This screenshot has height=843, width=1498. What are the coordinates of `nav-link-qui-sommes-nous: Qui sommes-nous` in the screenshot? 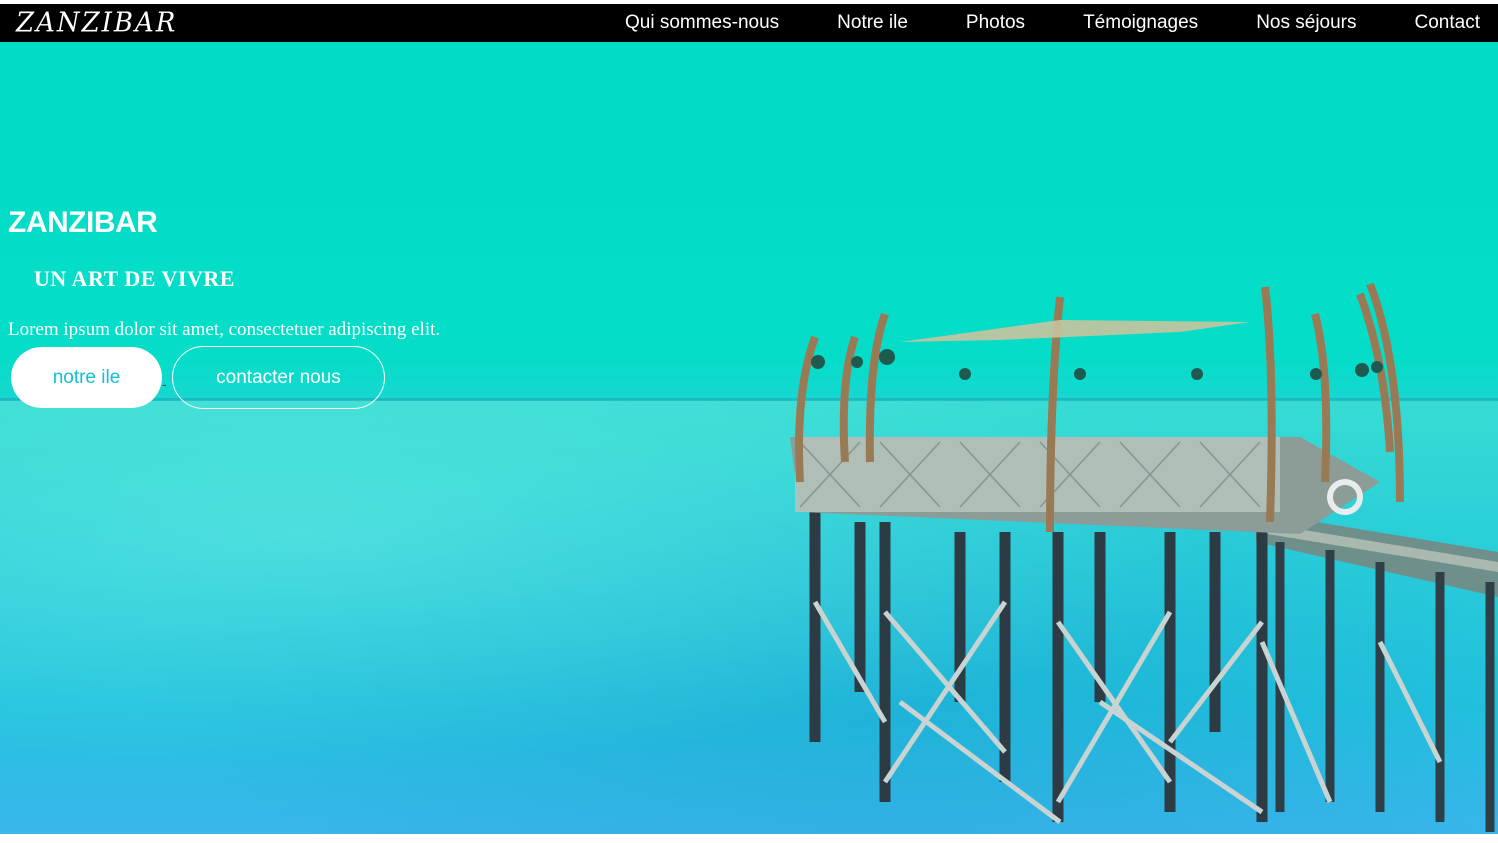 It's located at (702, 23).